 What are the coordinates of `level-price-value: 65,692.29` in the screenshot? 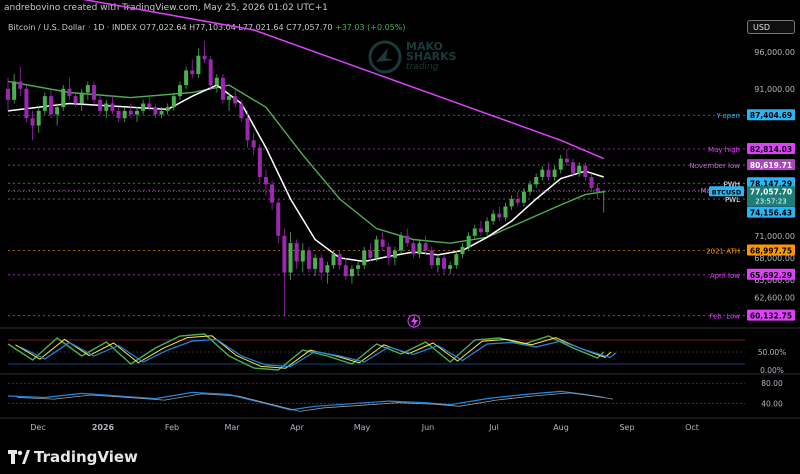 It's located at (771, 275).